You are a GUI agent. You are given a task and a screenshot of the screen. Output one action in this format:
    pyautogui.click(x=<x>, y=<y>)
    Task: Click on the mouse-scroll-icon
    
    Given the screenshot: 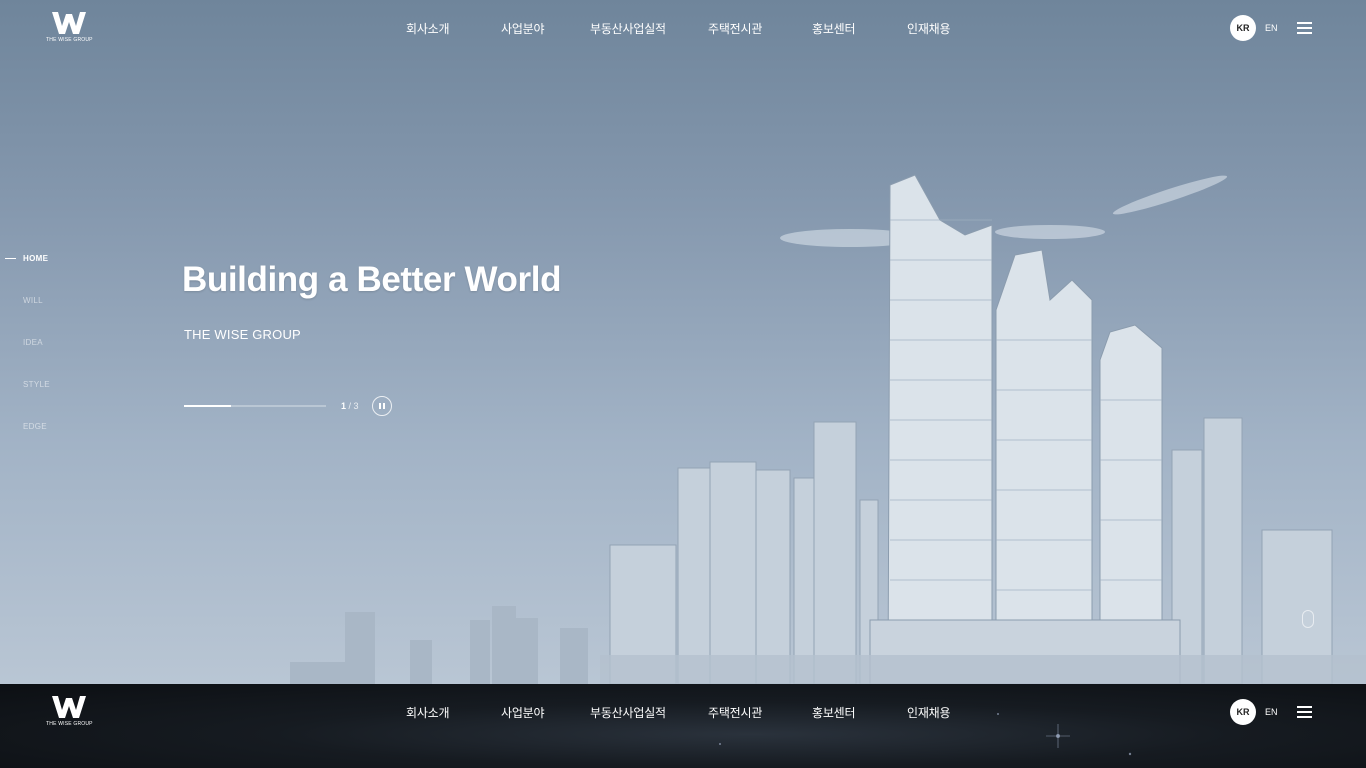 What is the action you would take?
    pyautogui.click(x=1308, y=625)
    